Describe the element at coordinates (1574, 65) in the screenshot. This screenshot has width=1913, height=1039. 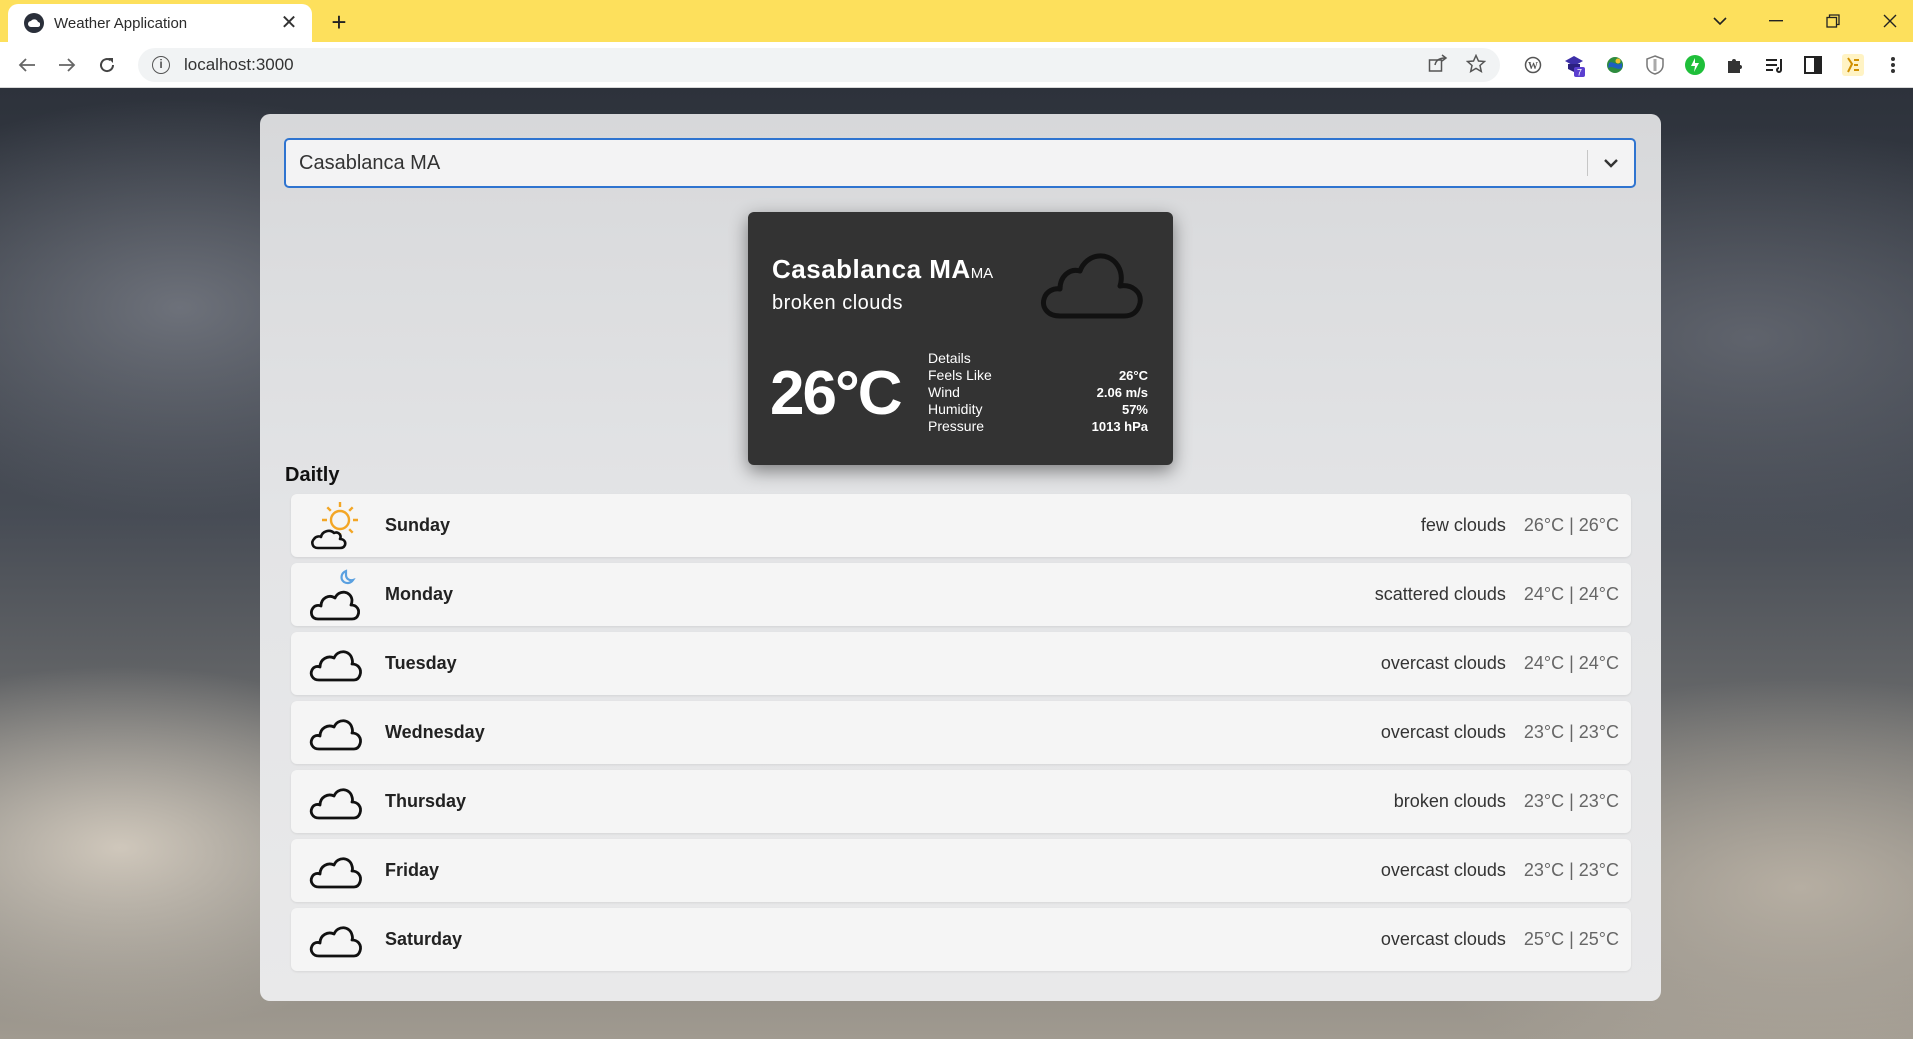
I see `purple-extension-icon: 7` at that location.